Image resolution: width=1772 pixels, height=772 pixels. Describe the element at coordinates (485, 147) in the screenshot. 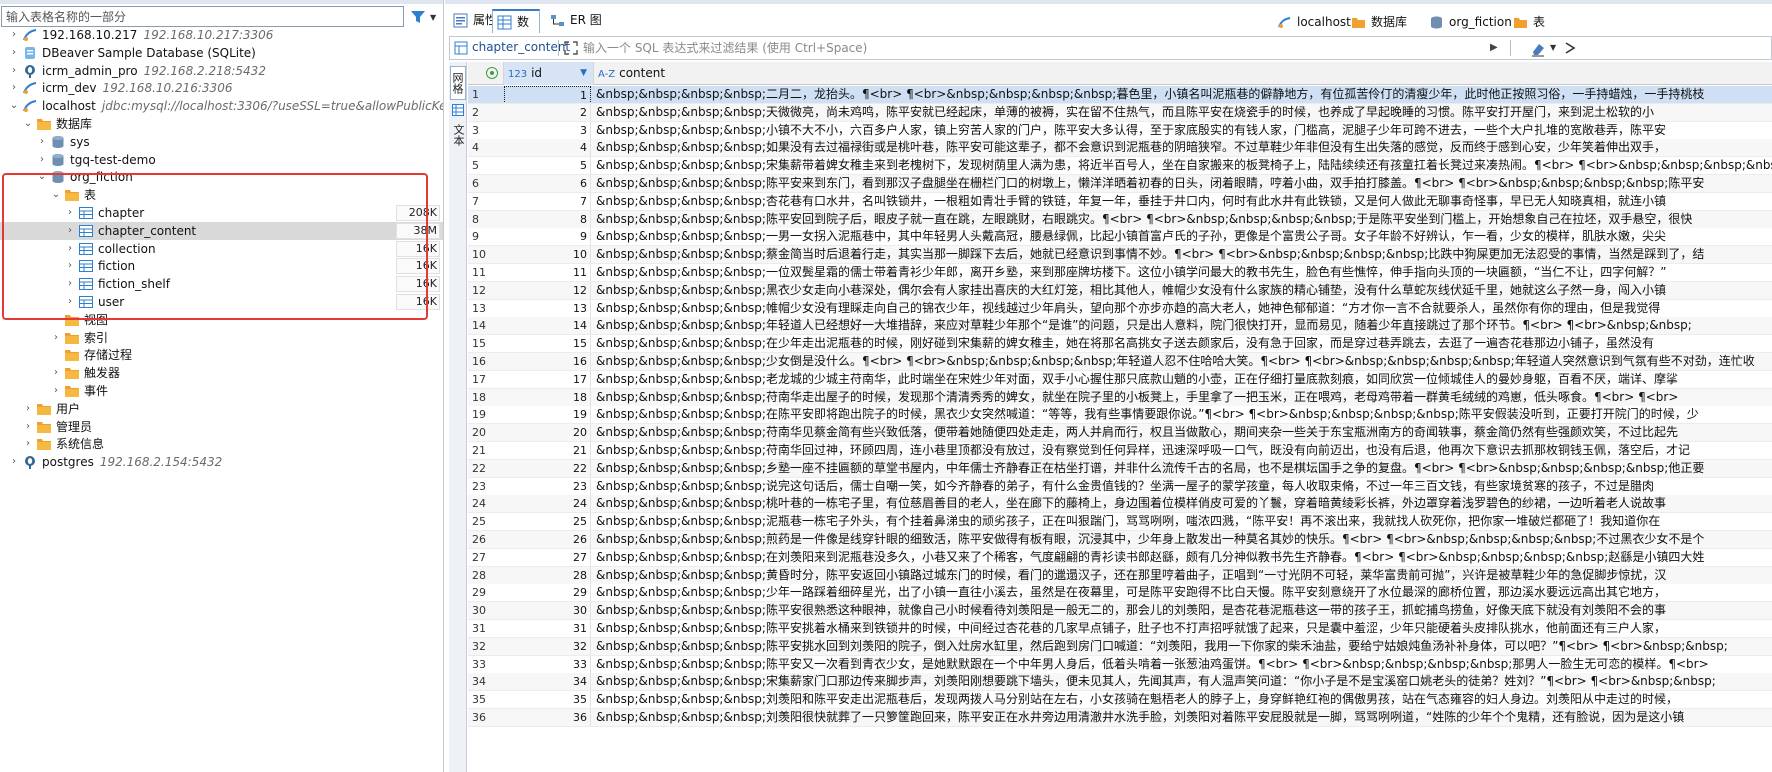

I see `row-number: 4` at that location.